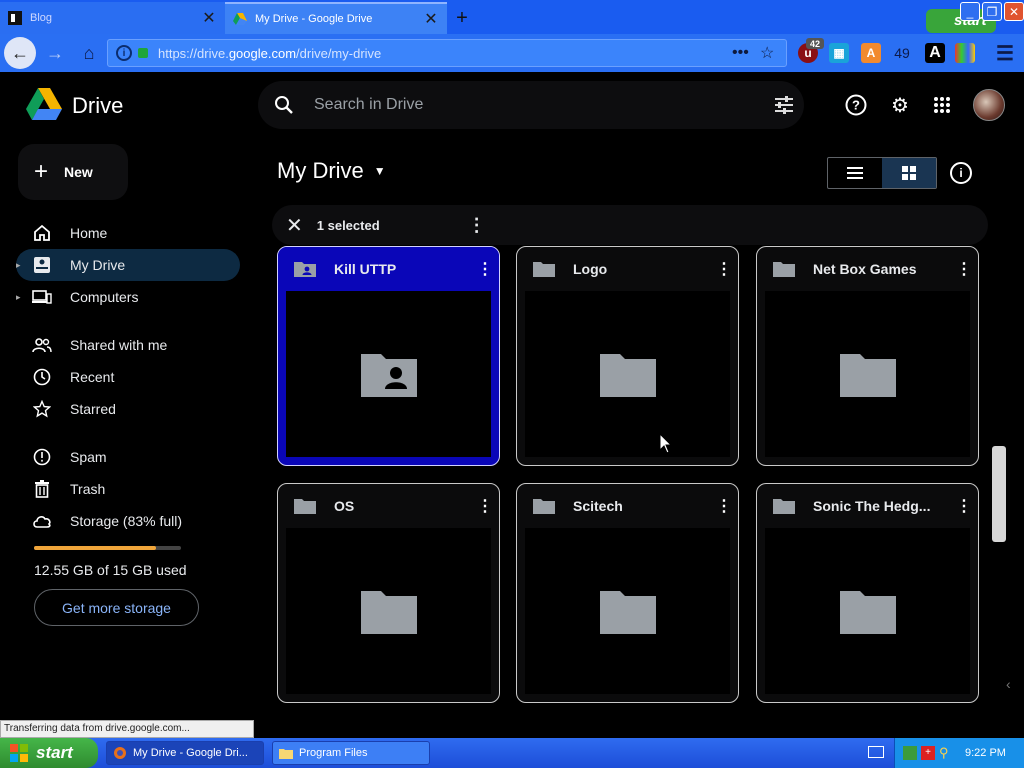  Describe the element at coordinates (128, 265) in the screenshot. I see `sidebar-item-my-drive: ▸ My Drive` at that location.